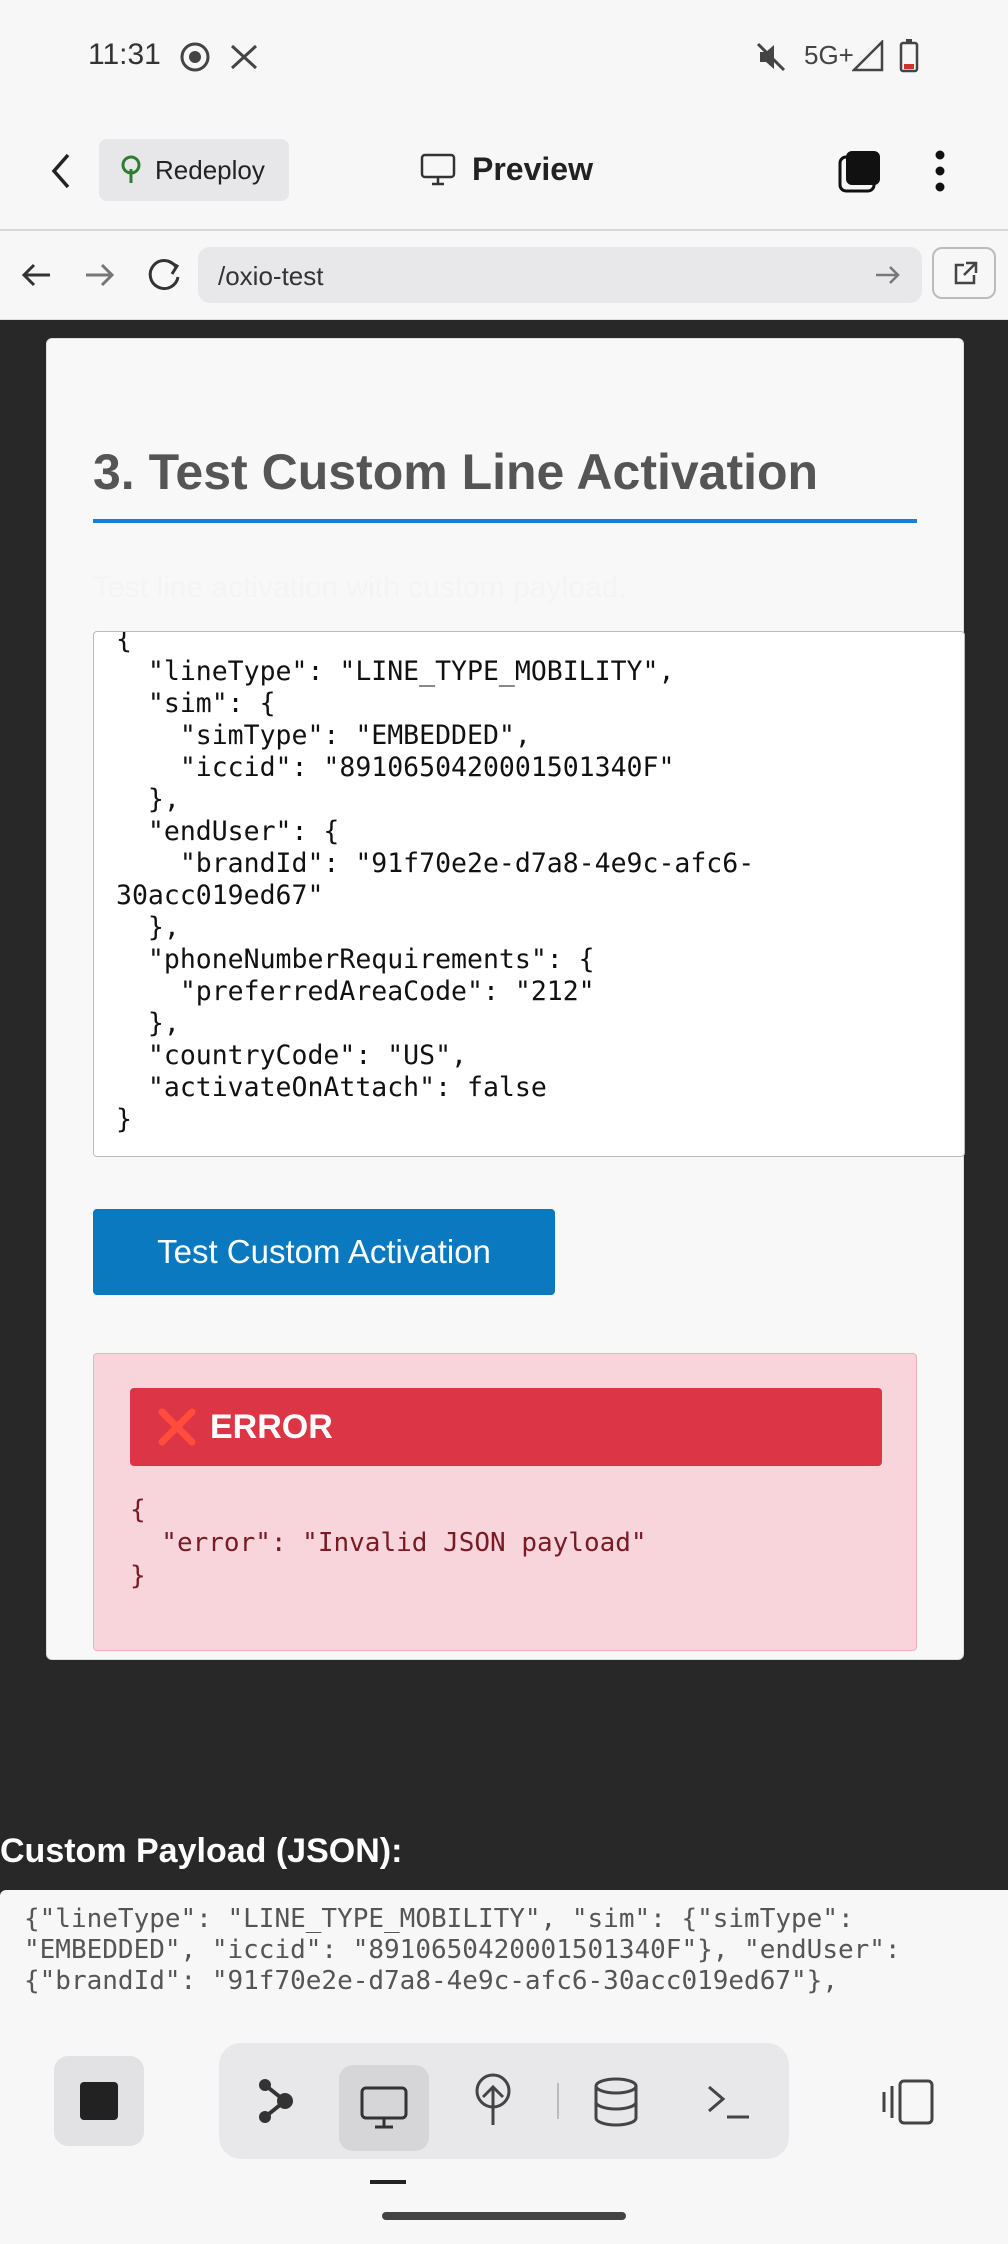 This screenshot has width=1008, height=2244. Describe the element at coordinates (438, 169) in the screenshot. I see `monitor-icon` at that location.